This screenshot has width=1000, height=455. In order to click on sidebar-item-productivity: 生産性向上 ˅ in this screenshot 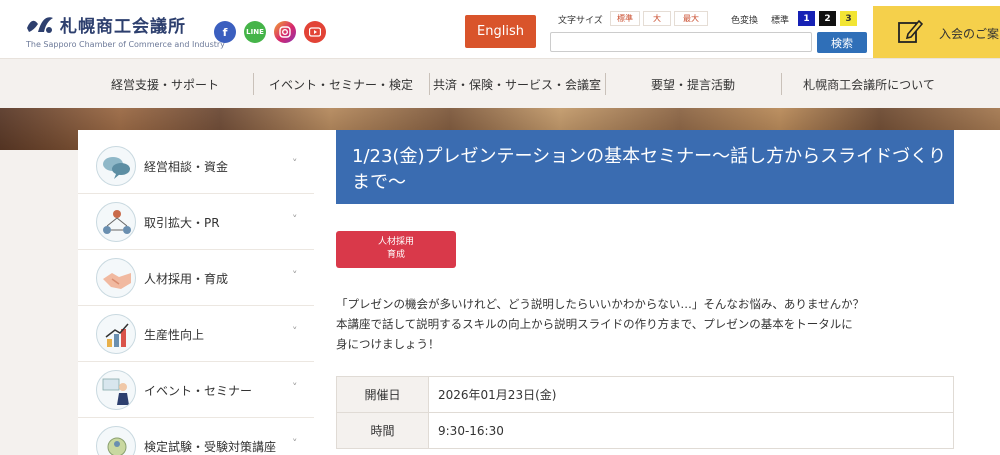, I will do `click(196, 334)`.